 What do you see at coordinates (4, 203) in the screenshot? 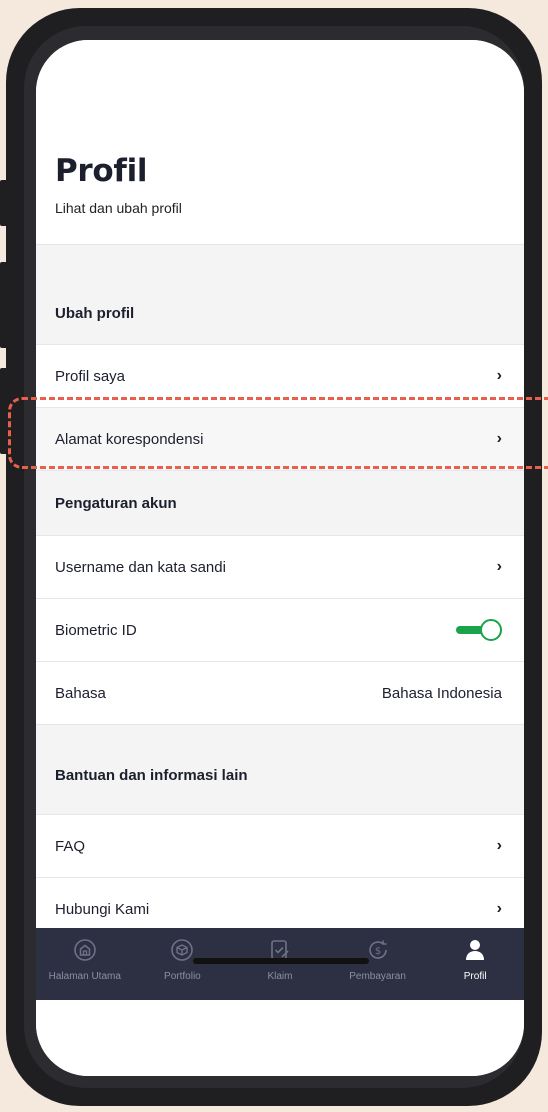
I see `mute-switch` at bounding box center [4, 203].